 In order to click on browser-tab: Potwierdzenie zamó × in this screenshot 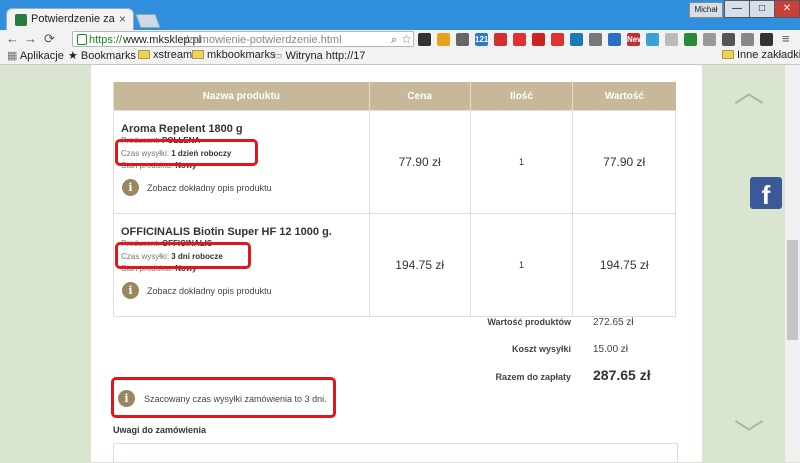, I will do `click(70, 19)`.